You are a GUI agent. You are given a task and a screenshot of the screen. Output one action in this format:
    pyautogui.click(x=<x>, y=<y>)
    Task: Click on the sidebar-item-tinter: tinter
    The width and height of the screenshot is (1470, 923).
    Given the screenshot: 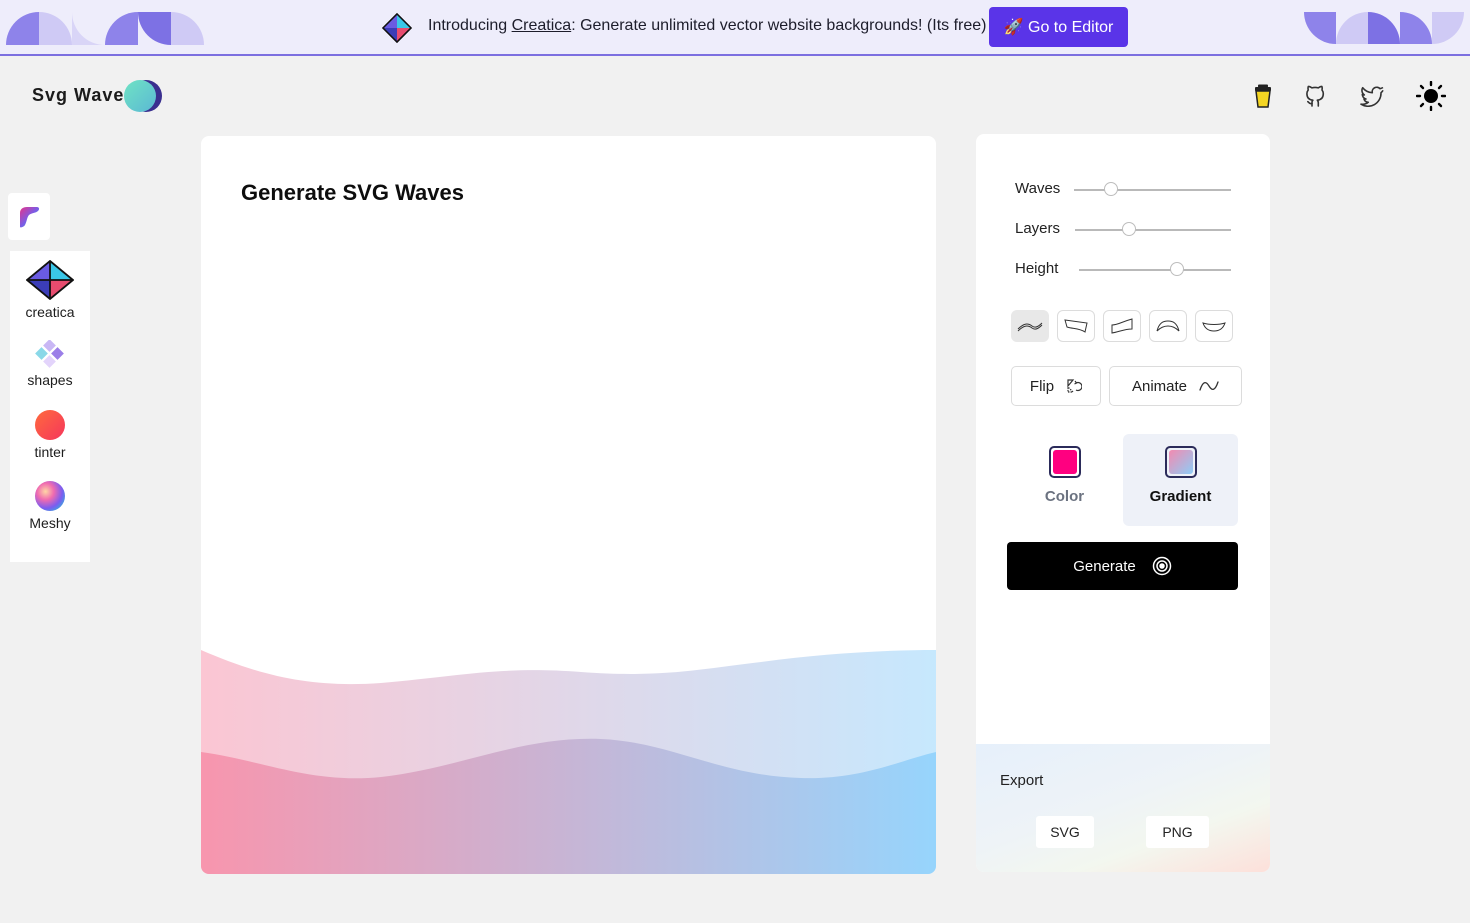 What is the action you would take?
    pyautogui.click(x=50, y=435)
    